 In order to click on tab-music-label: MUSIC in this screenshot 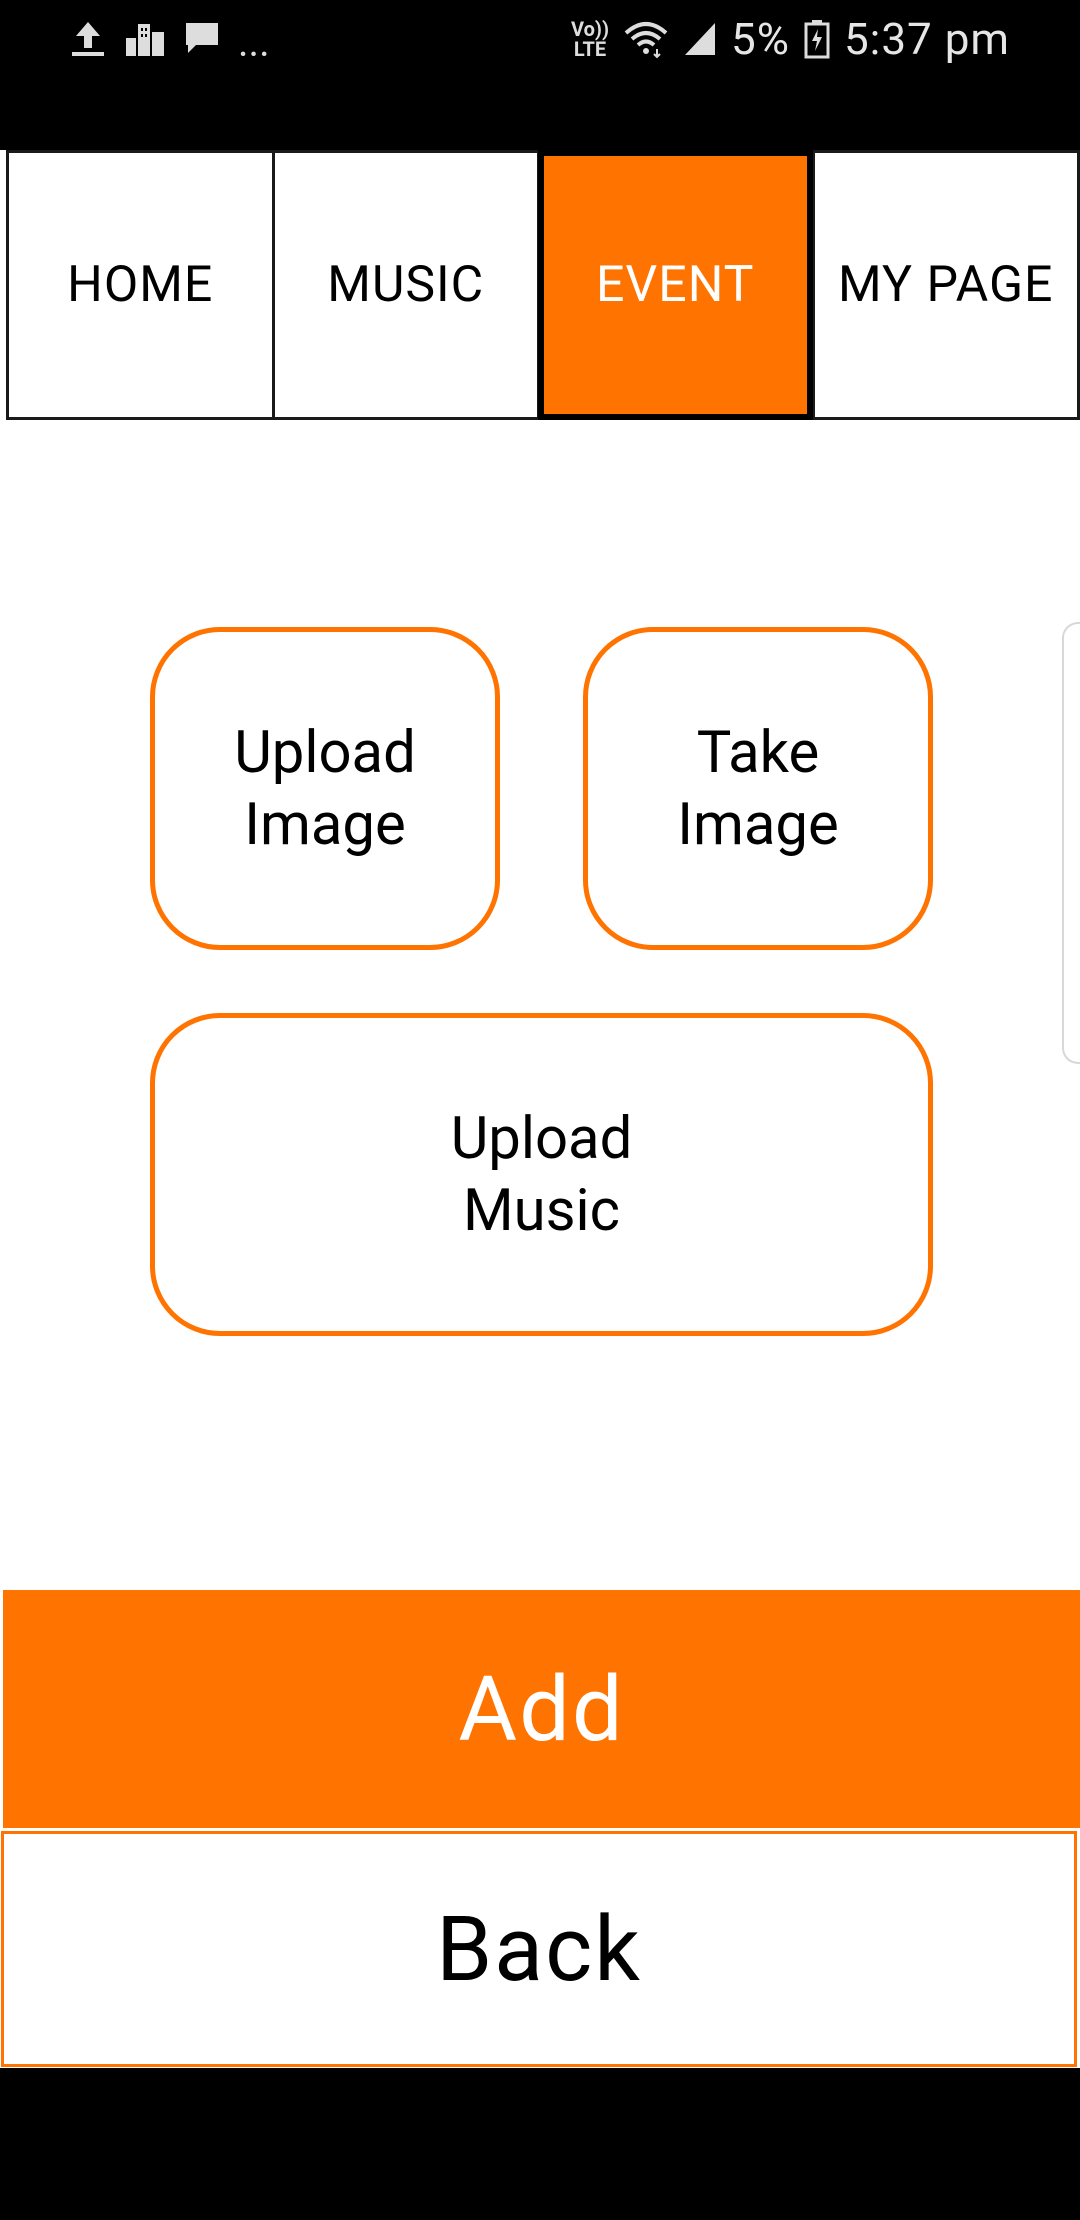, I will do `click(406, 285)`.